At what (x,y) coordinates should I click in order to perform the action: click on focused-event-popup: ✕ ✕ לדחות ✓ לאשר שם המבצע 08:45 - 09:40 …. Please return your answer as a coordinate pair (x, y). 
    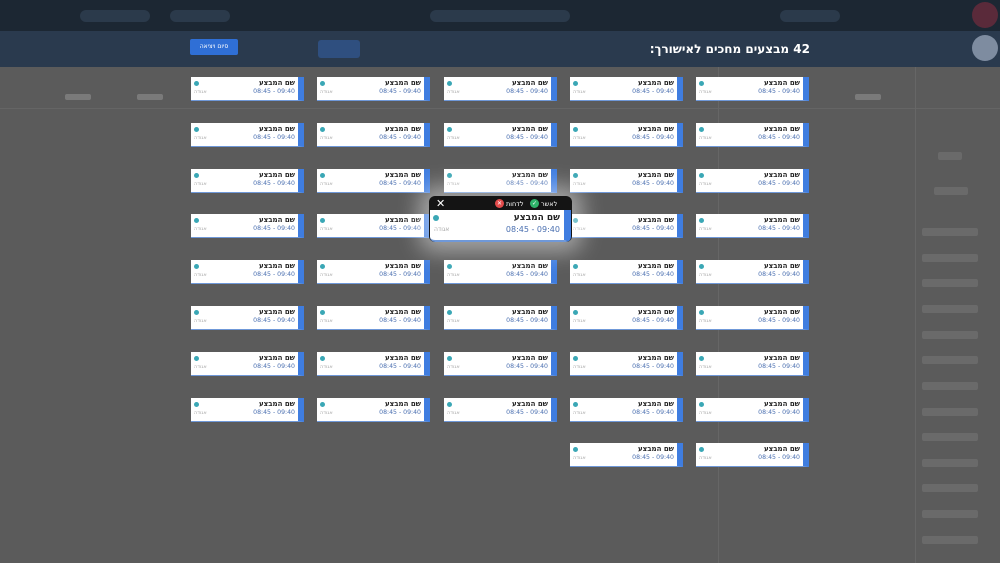
    Looking at the image, I should click on (500, 219).